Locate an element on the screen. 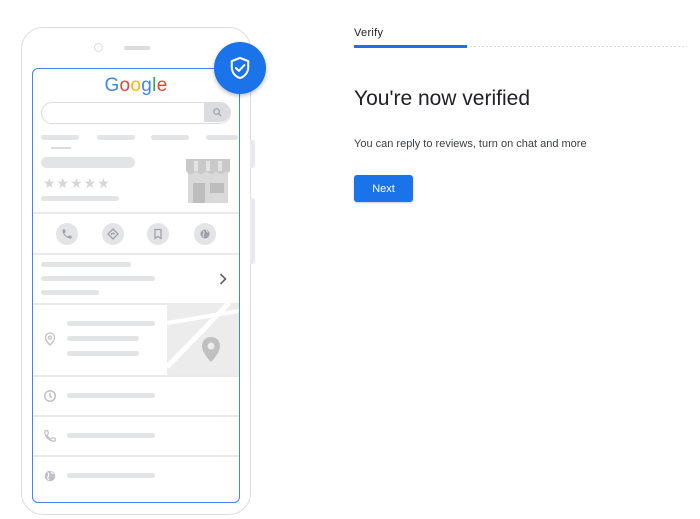 Image resolution: width=700 pixels, height=519 pixels. step-progress-bar is located at coordinates (520, 46).